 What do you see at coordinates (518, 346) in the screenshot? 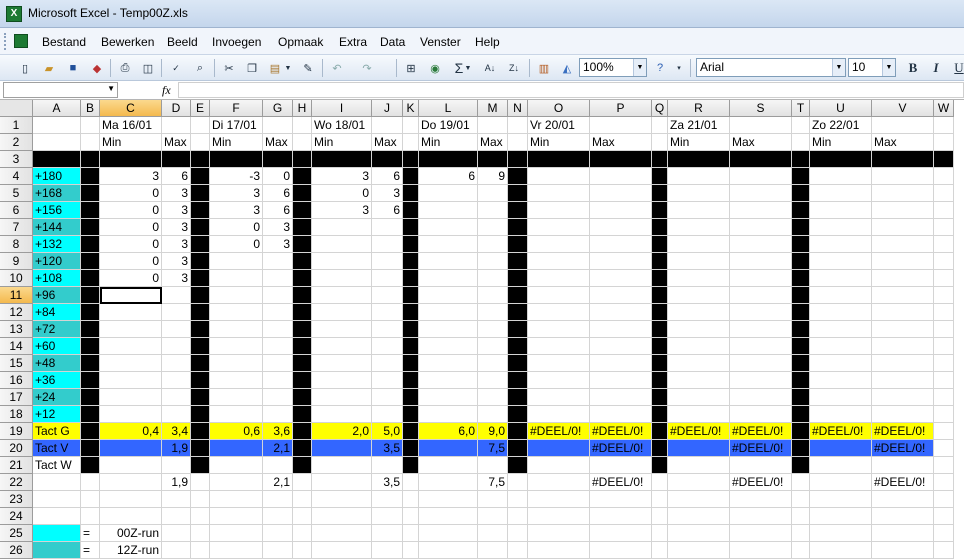
I see `cell-n14` at bounding box center [518, 346].